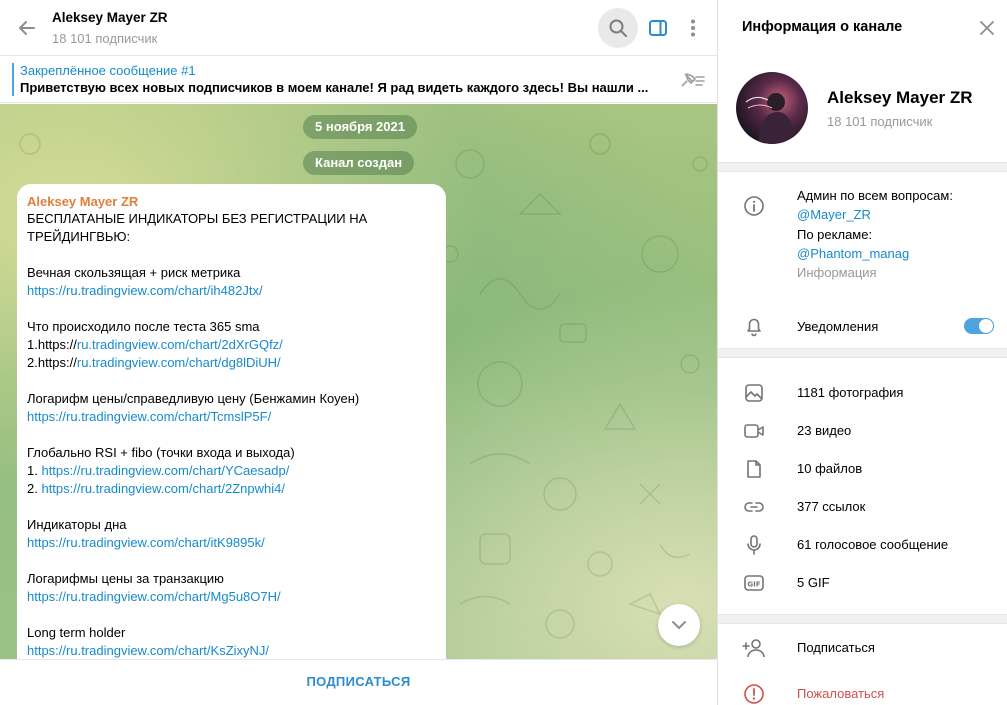 The width and height of the screenshot is (1007, 705). Describe the element at coordinates (872, 544) in the screenshot. I see `media-voice: 61 голосовое сообщение` at that location.